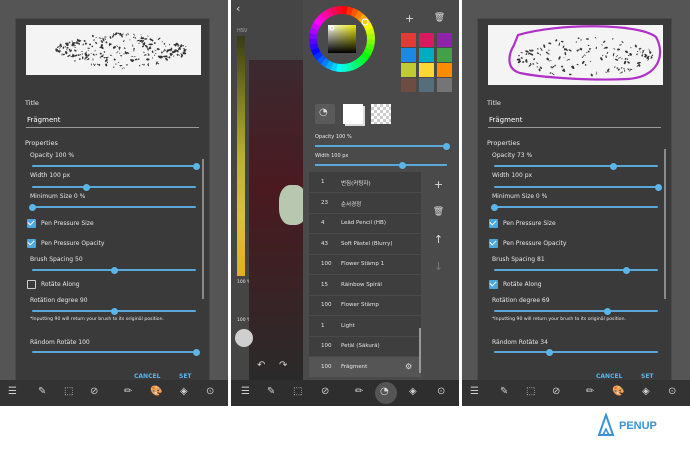 Image resolution: width=690 pixels, height=454 pixels. I want to click on delete-swatch-button: 🗑, so click(439, 18).